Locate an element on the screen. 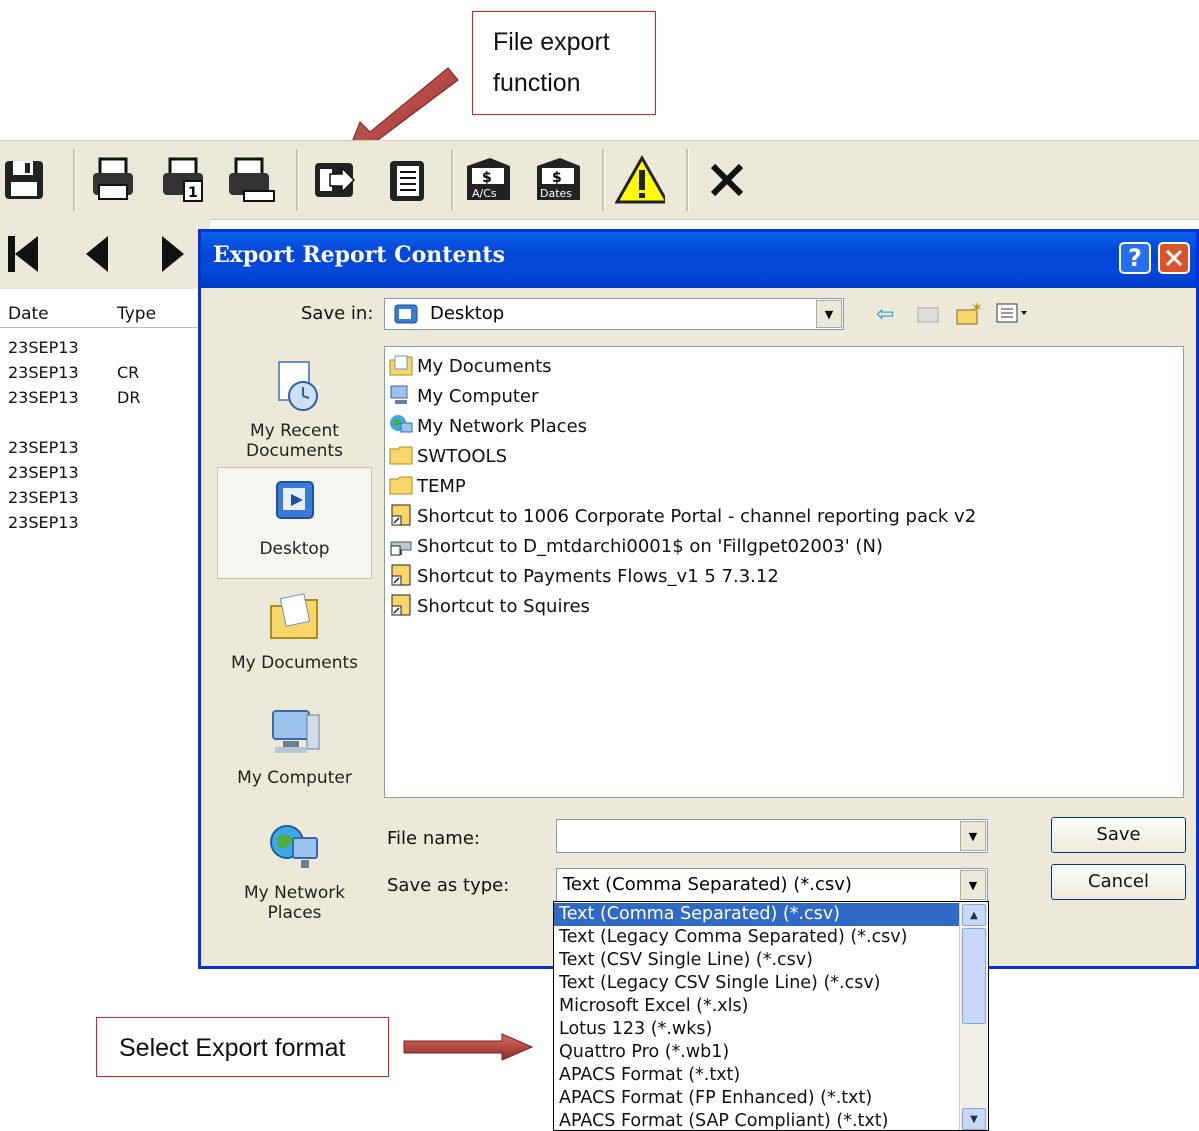 The image size is (1199, 1131). views-menu-icon is located at coordinates (1013, 316).